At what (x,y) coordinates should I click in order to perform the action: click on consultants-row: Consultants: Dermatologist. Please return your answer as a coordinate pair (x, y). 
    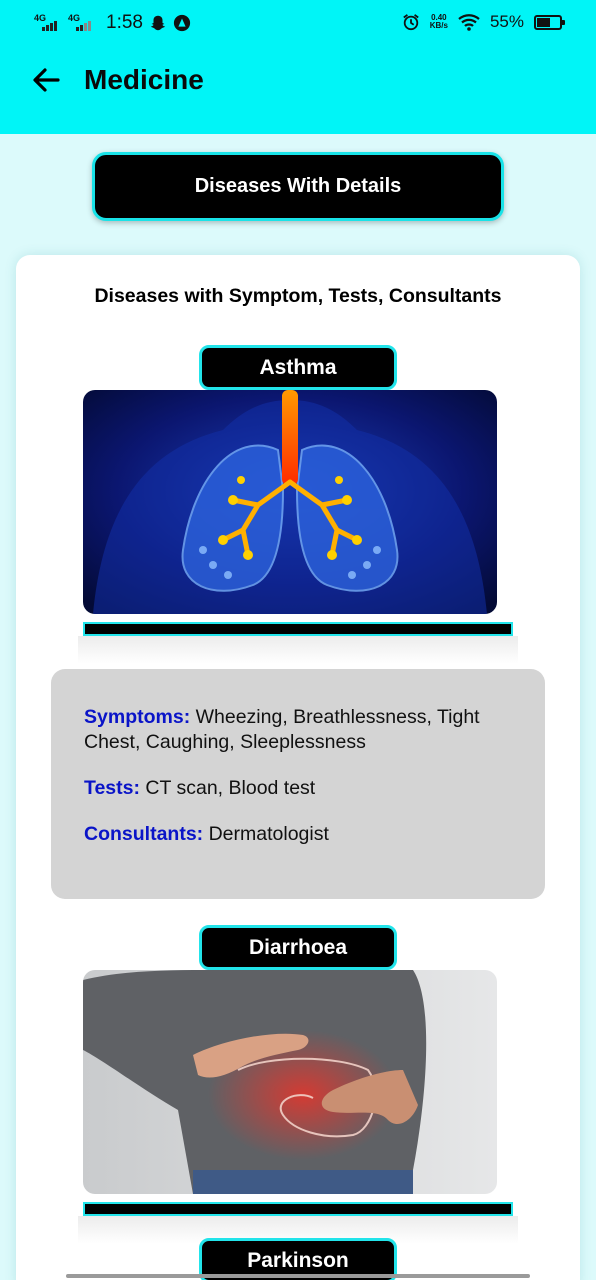
    Looking at the image, I should click on (304, 834).